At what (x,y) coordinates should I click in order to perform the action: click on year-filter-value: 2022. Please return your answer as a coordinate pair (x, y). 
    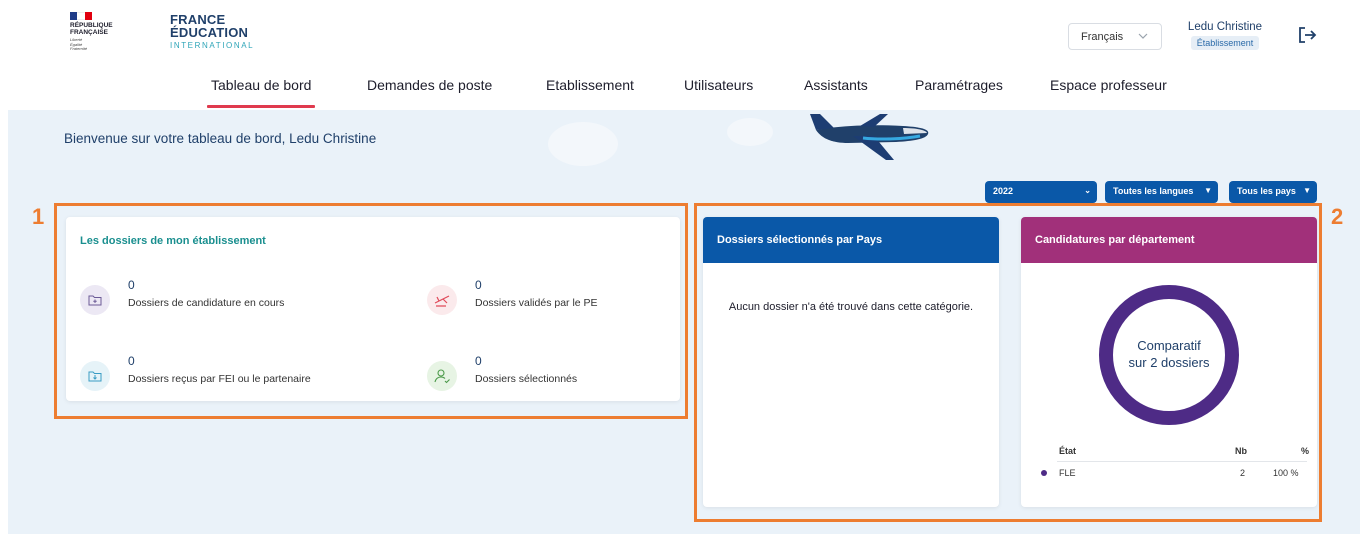
    Looking at the image, I should click on (1003, 191).